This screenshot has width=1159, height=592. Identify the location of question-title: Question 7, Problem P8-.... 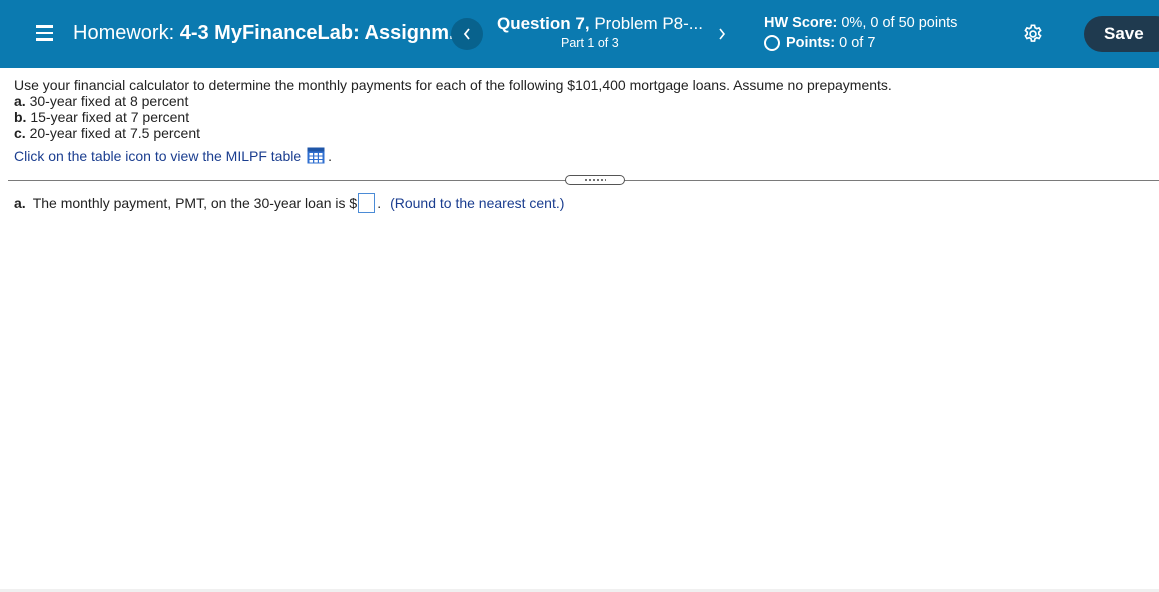
(600, 24).